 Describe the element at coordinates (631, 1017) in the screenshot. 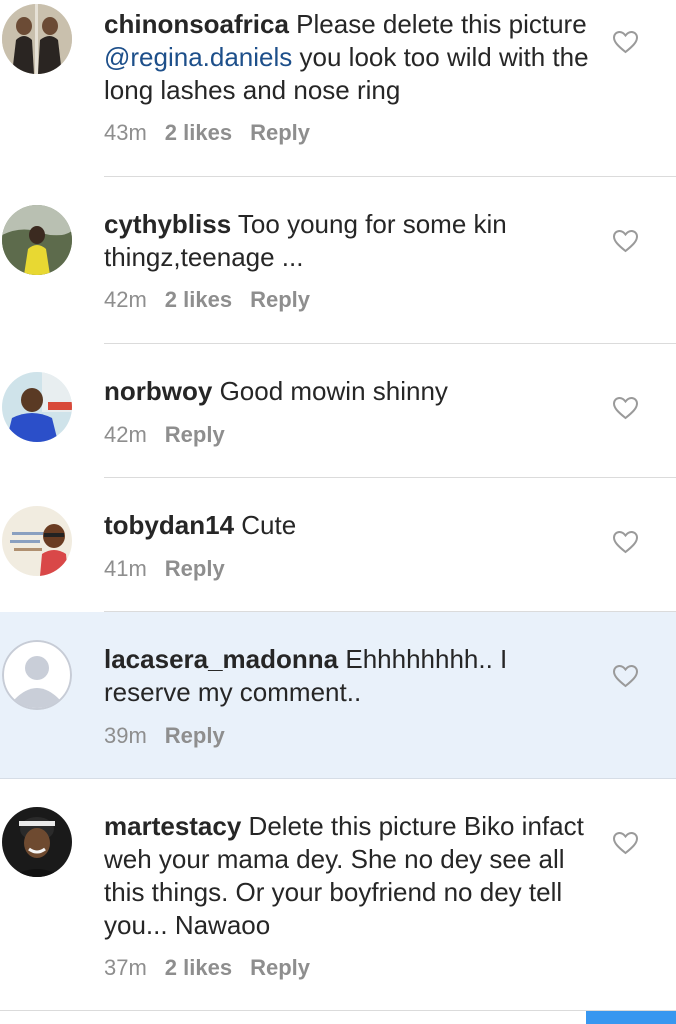

I see `send-button-edge` at that location.